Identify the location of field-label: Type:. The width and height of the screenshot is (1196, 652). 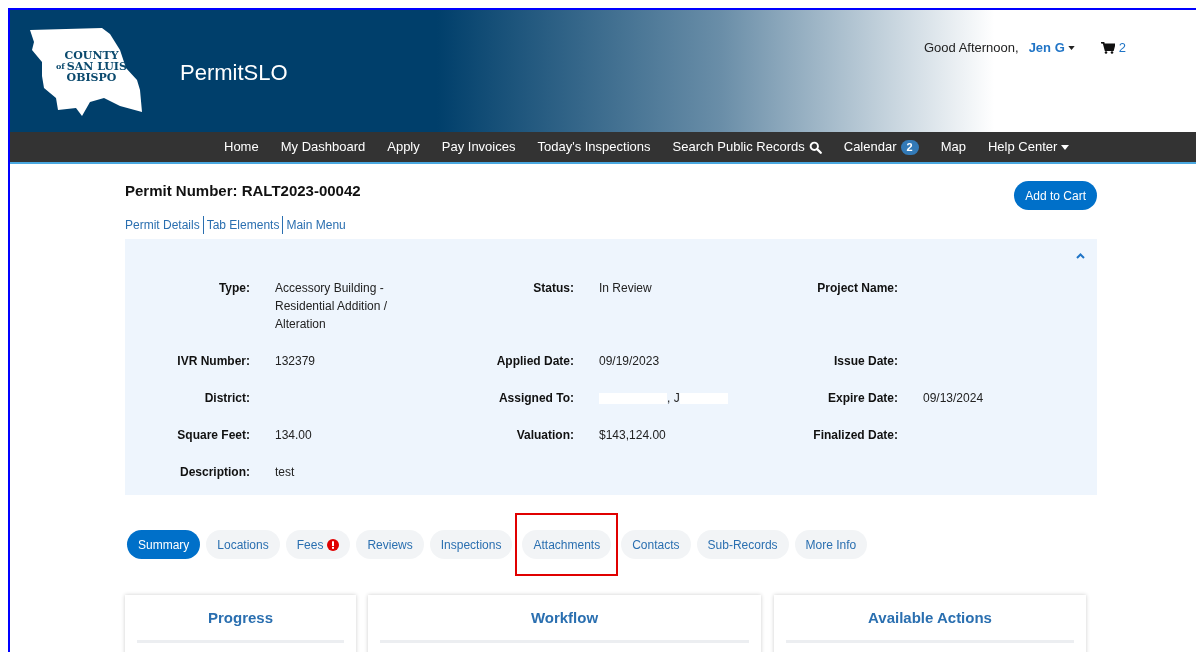
(234, 288).